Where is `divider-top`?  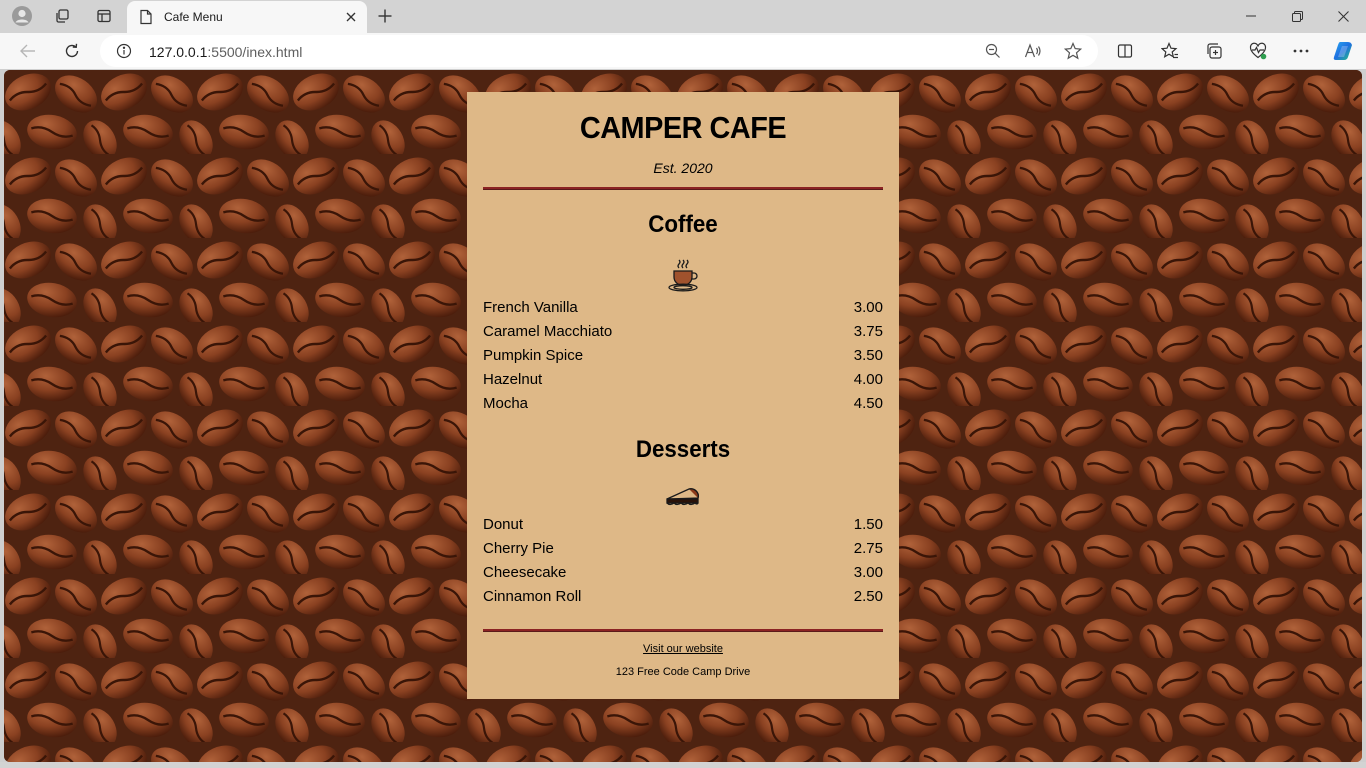
divider-top is located at coordinates (683, 188).